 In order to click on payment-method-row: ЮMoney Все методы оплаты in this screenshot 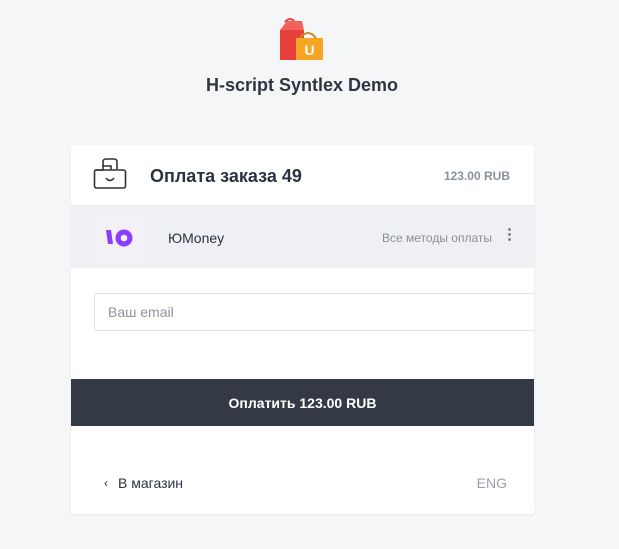, I will do `click(302, 237)`.